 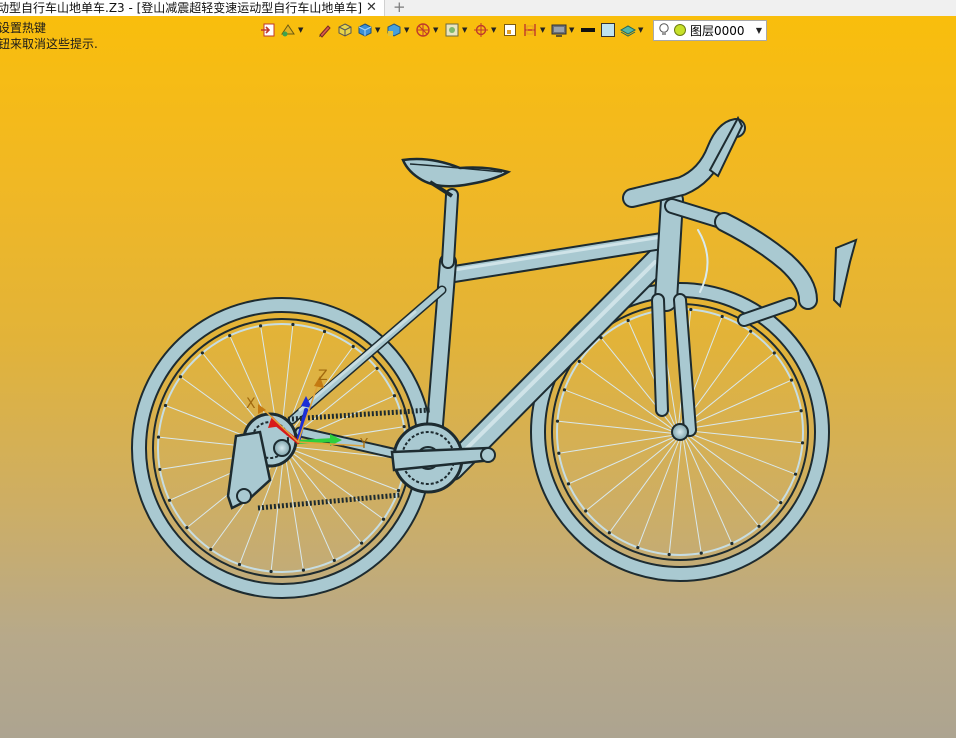 What do you see at coordinates (262, 461) in the screenshot?
I see `rear-derailleur` at bounding box center [262, 461].